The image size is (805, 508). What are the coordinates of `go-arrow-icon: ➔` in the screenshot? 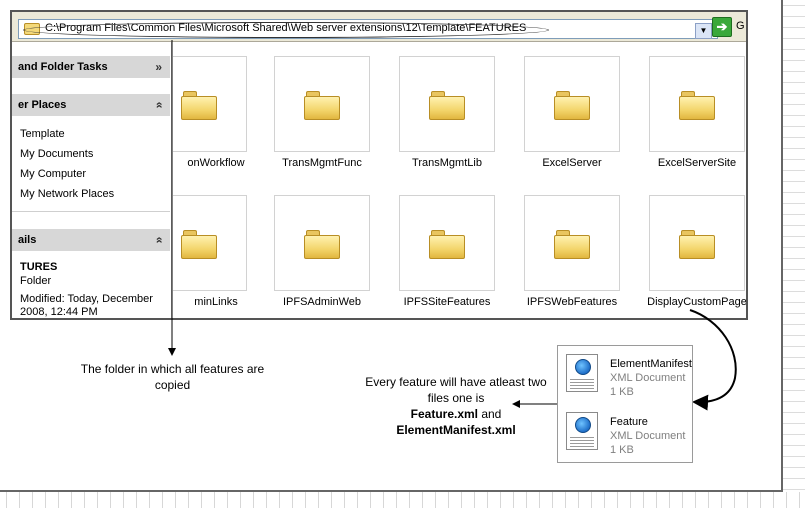 It's located at (722, 27).